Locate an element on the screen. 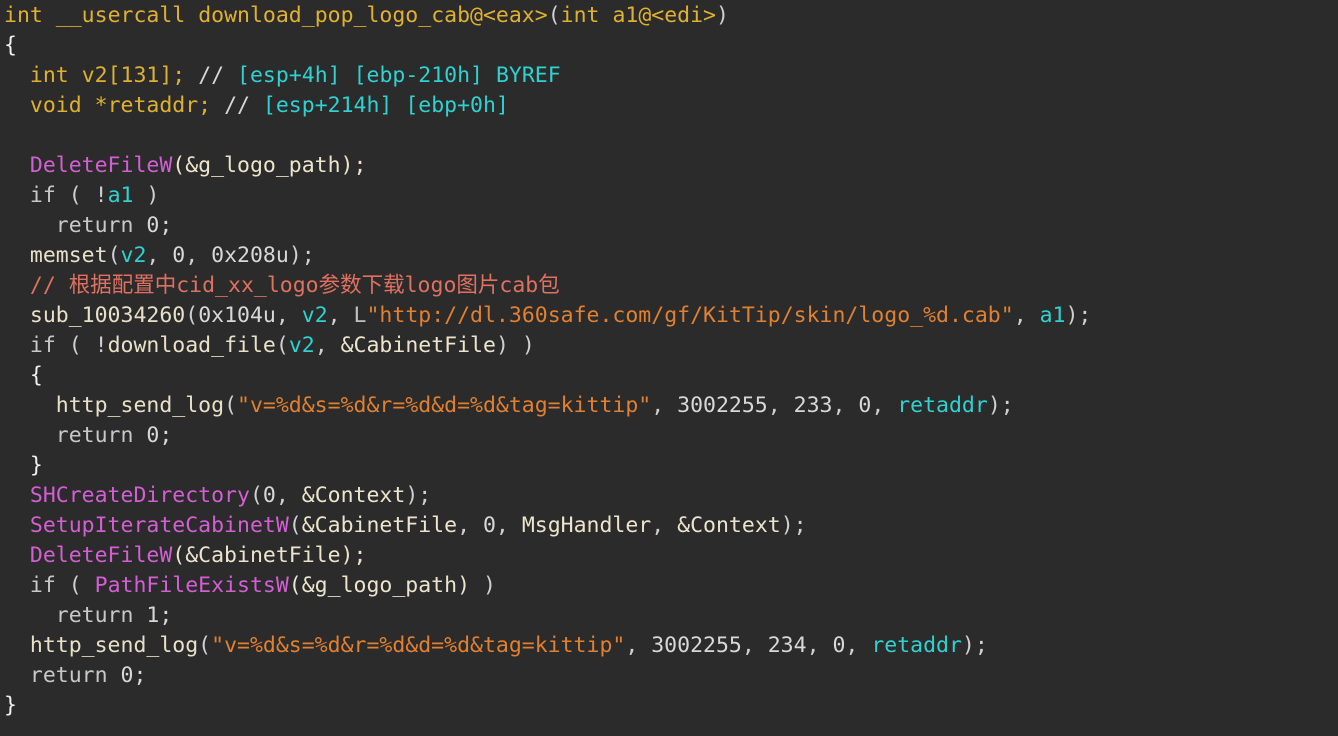  close-paren: ) is located at coordinates (722, 15).